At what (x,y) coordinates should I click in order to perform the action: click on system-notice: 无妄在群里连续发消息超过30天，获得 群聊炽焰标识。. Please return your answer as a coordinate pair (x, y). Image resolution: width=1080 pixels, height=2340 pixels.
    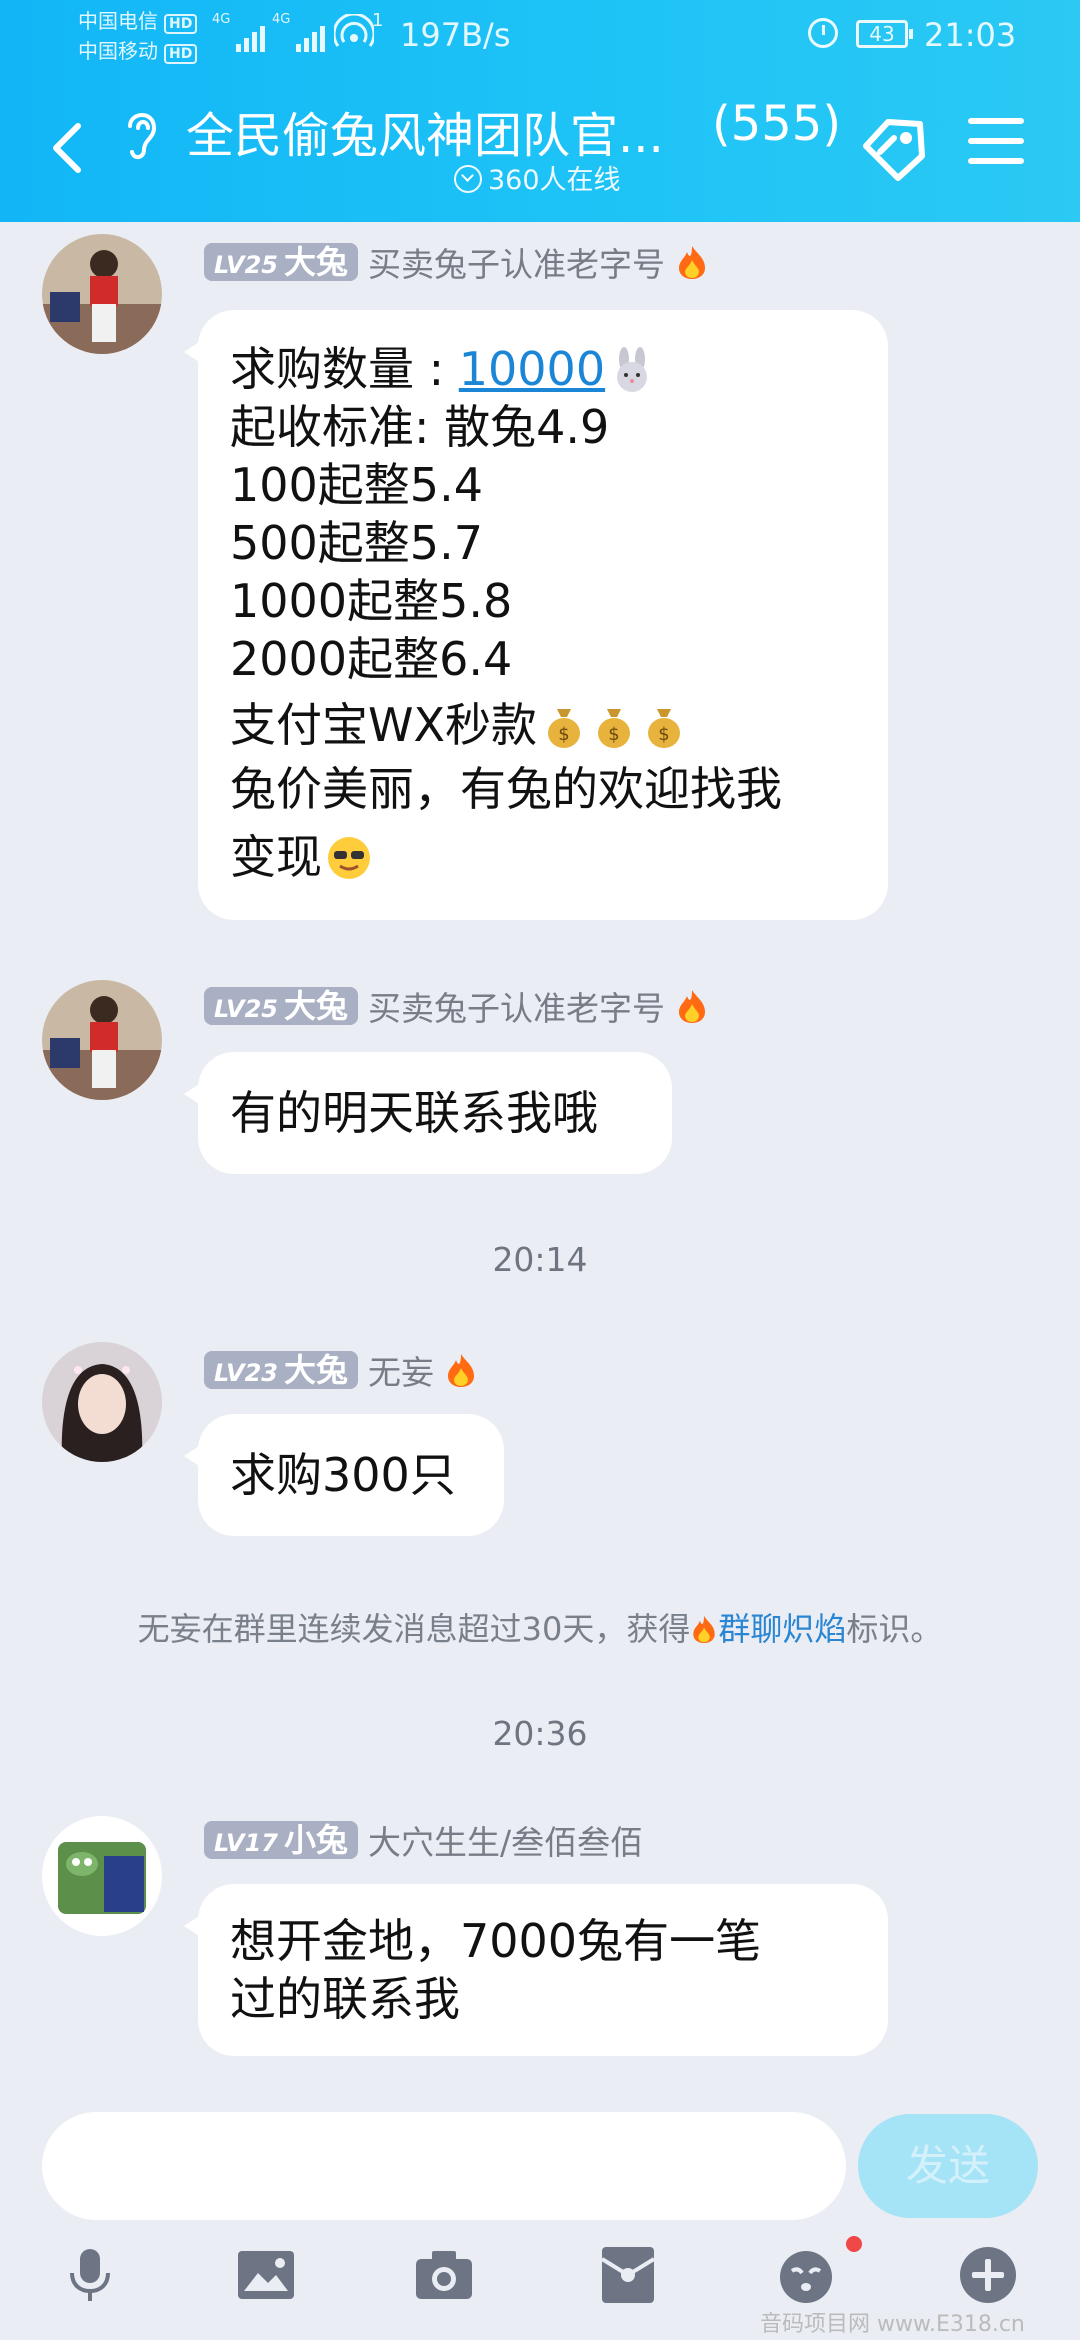
    Looking at the image, I should click on (540, 1627).